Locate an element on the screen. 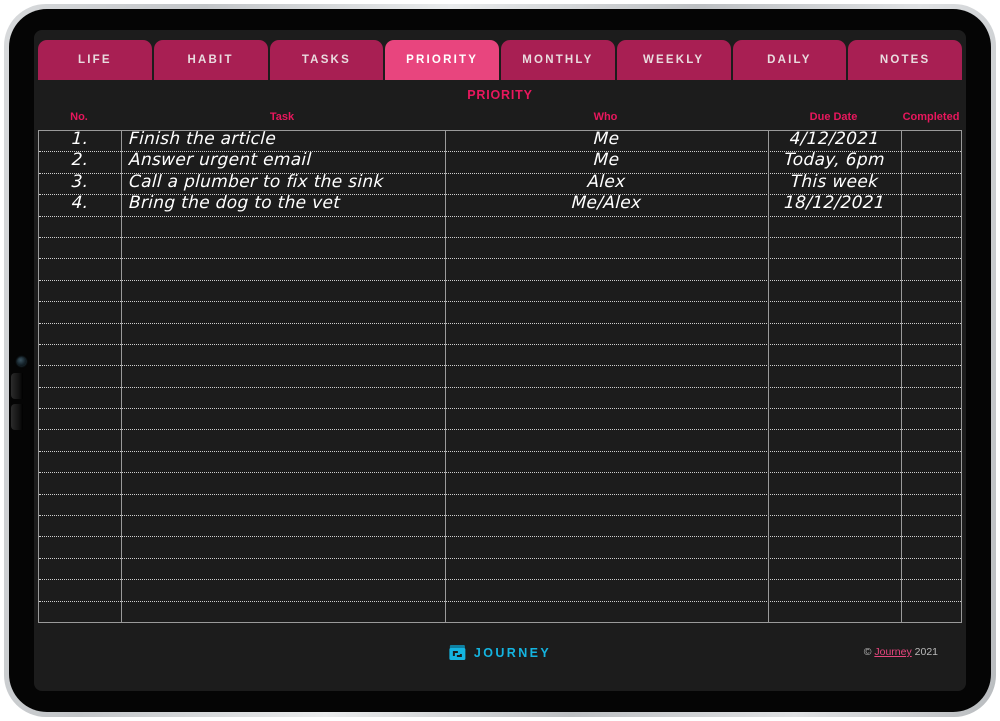 The height and width of the screenshot is (721, 1000). tab-life: LIFE is located at coordinates (95, 60).